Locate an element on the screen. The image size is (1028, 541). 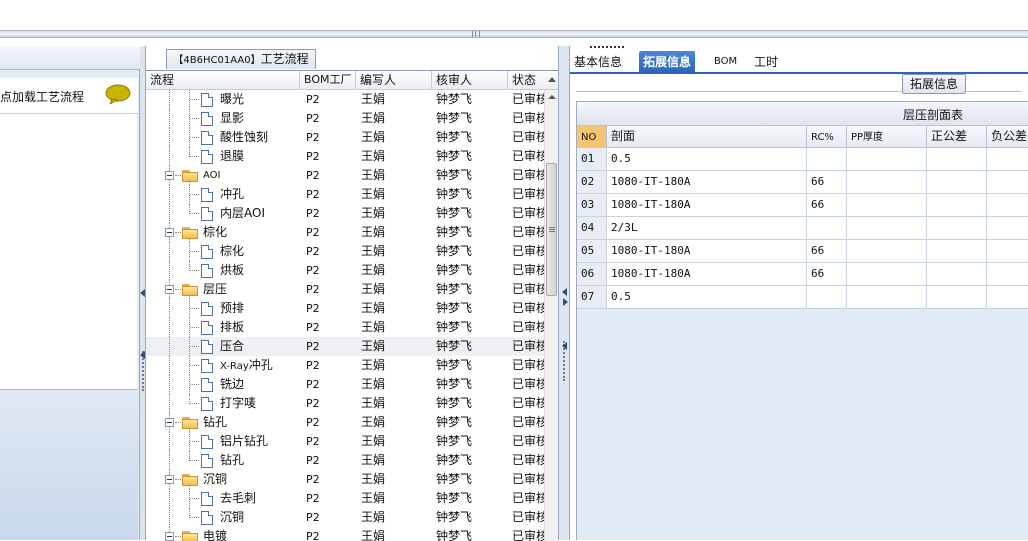
tree-row: 酸性蚀刻 P2 王娟 钟梦飞 已审核 is located at coordinates (345, 137).